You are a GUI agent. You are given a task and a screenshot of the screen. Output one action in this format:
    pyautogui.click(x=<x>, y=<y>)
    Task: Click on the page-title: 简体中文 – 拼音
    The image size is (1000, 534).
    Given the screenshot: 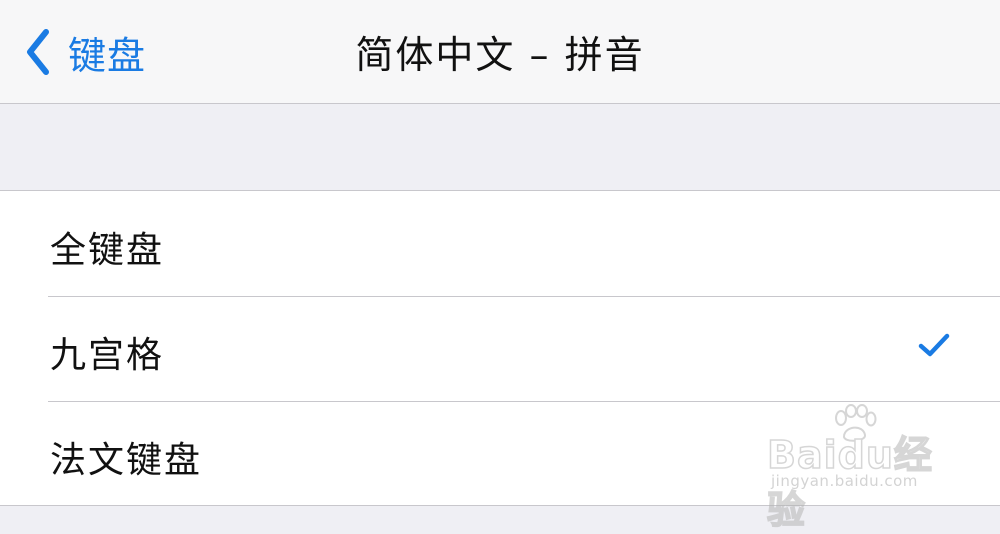 What is the action you would take?
    pyautogui.click(x=500, y=55)
    